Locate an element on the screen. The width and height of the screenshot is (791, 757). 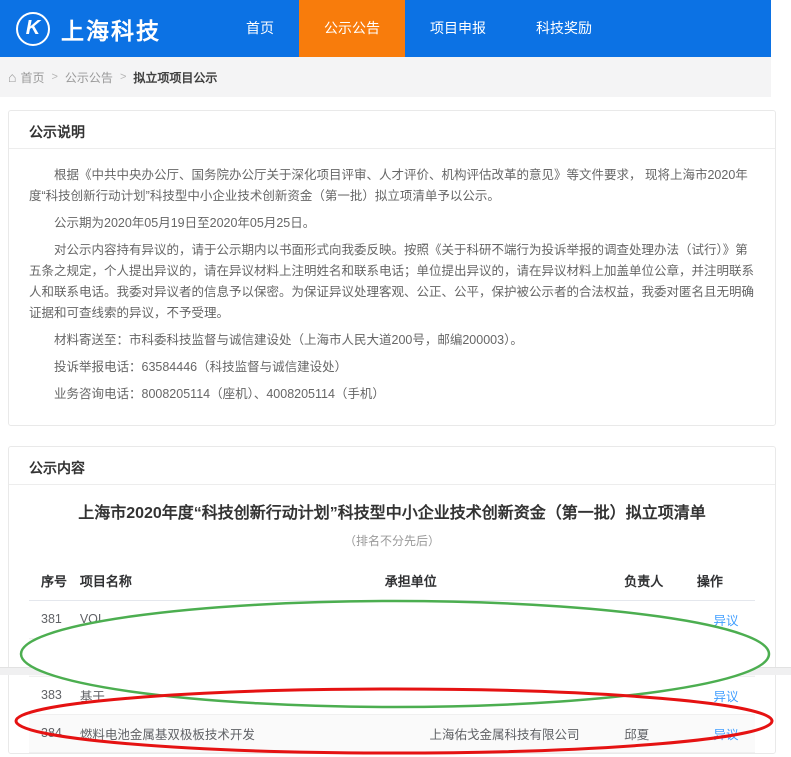
breadcrumb-announcements: 公示公告 is located at coordinates (89, 77).